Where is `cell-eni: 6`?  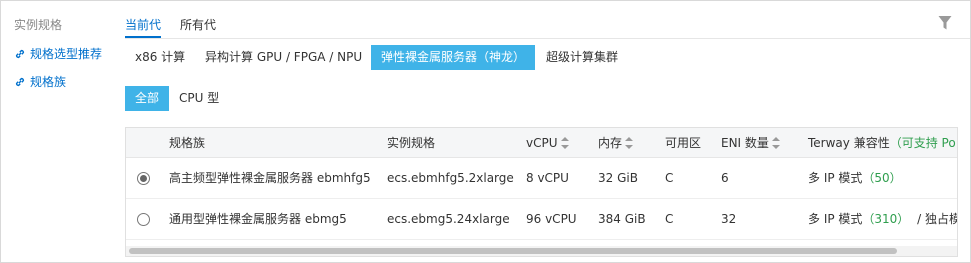 cell-eni: 6 is located at coordinates (725, 178).